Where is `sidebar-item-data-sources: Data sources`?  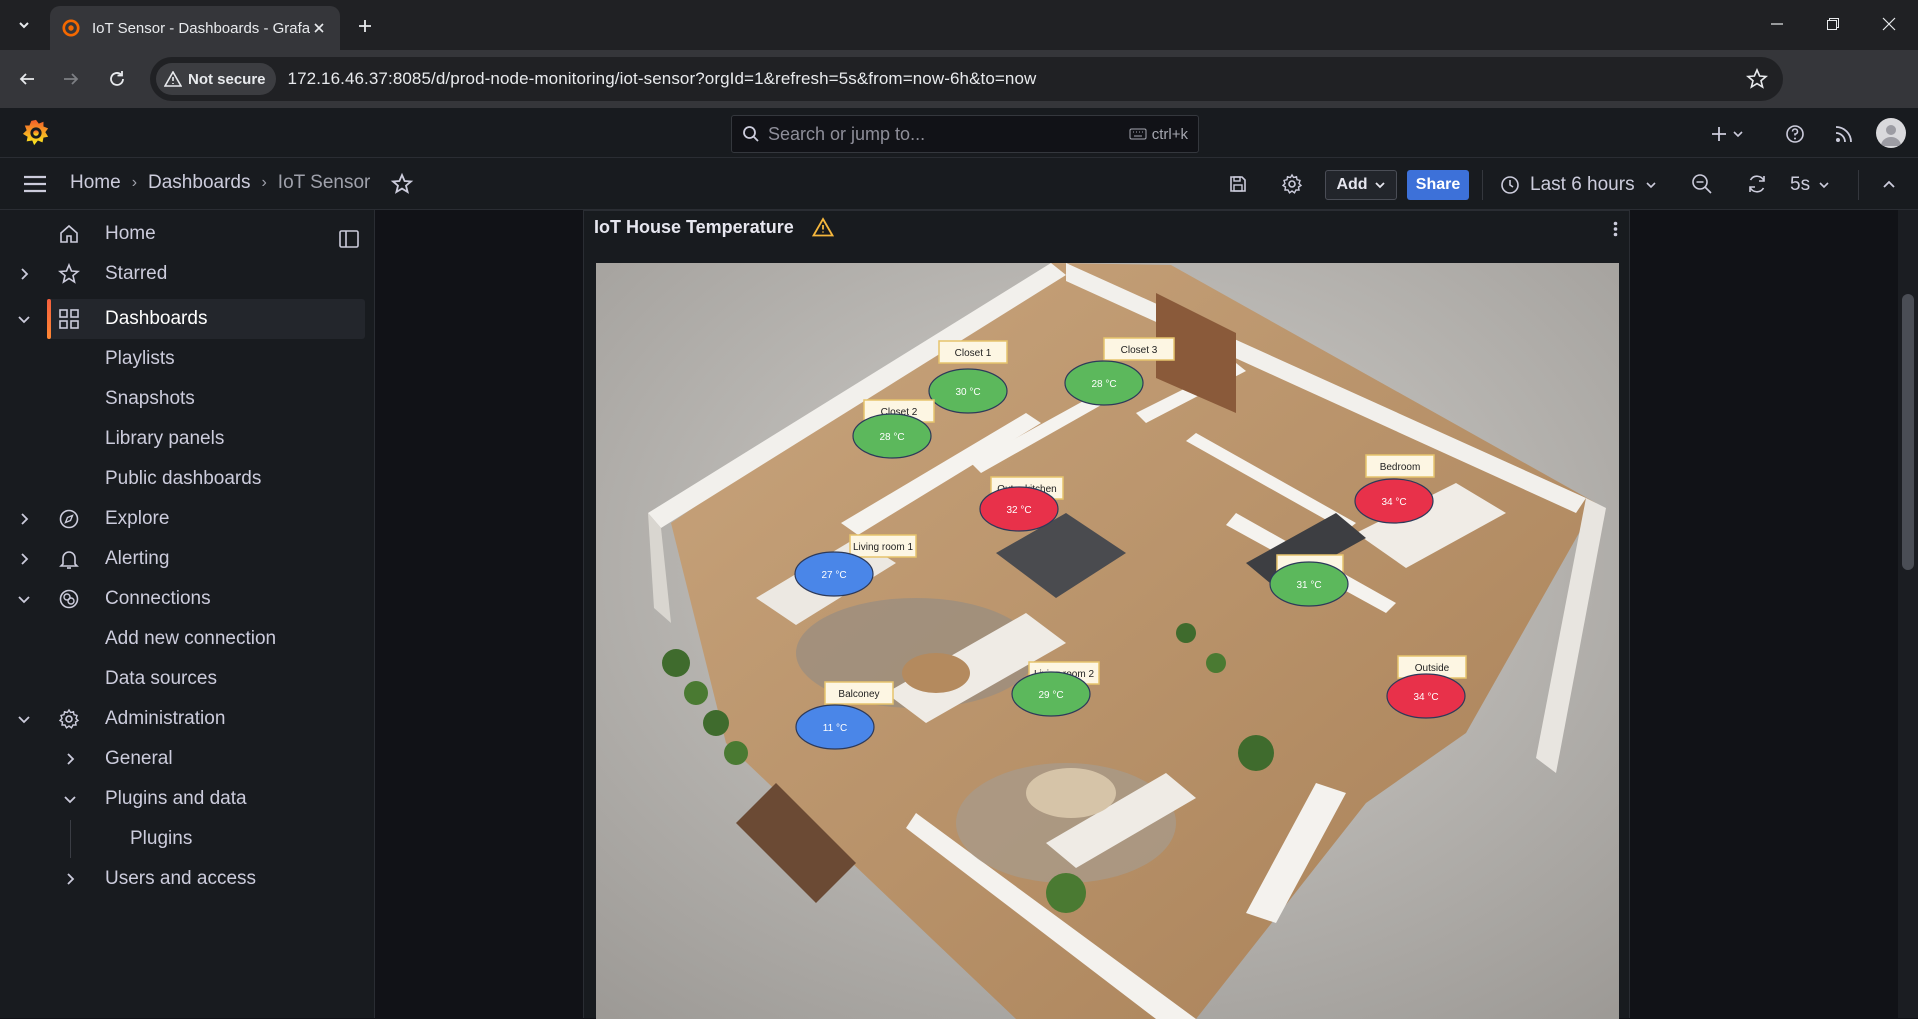 sidebar-item-data-sources: Data sources is located at coordinates (187, 679).